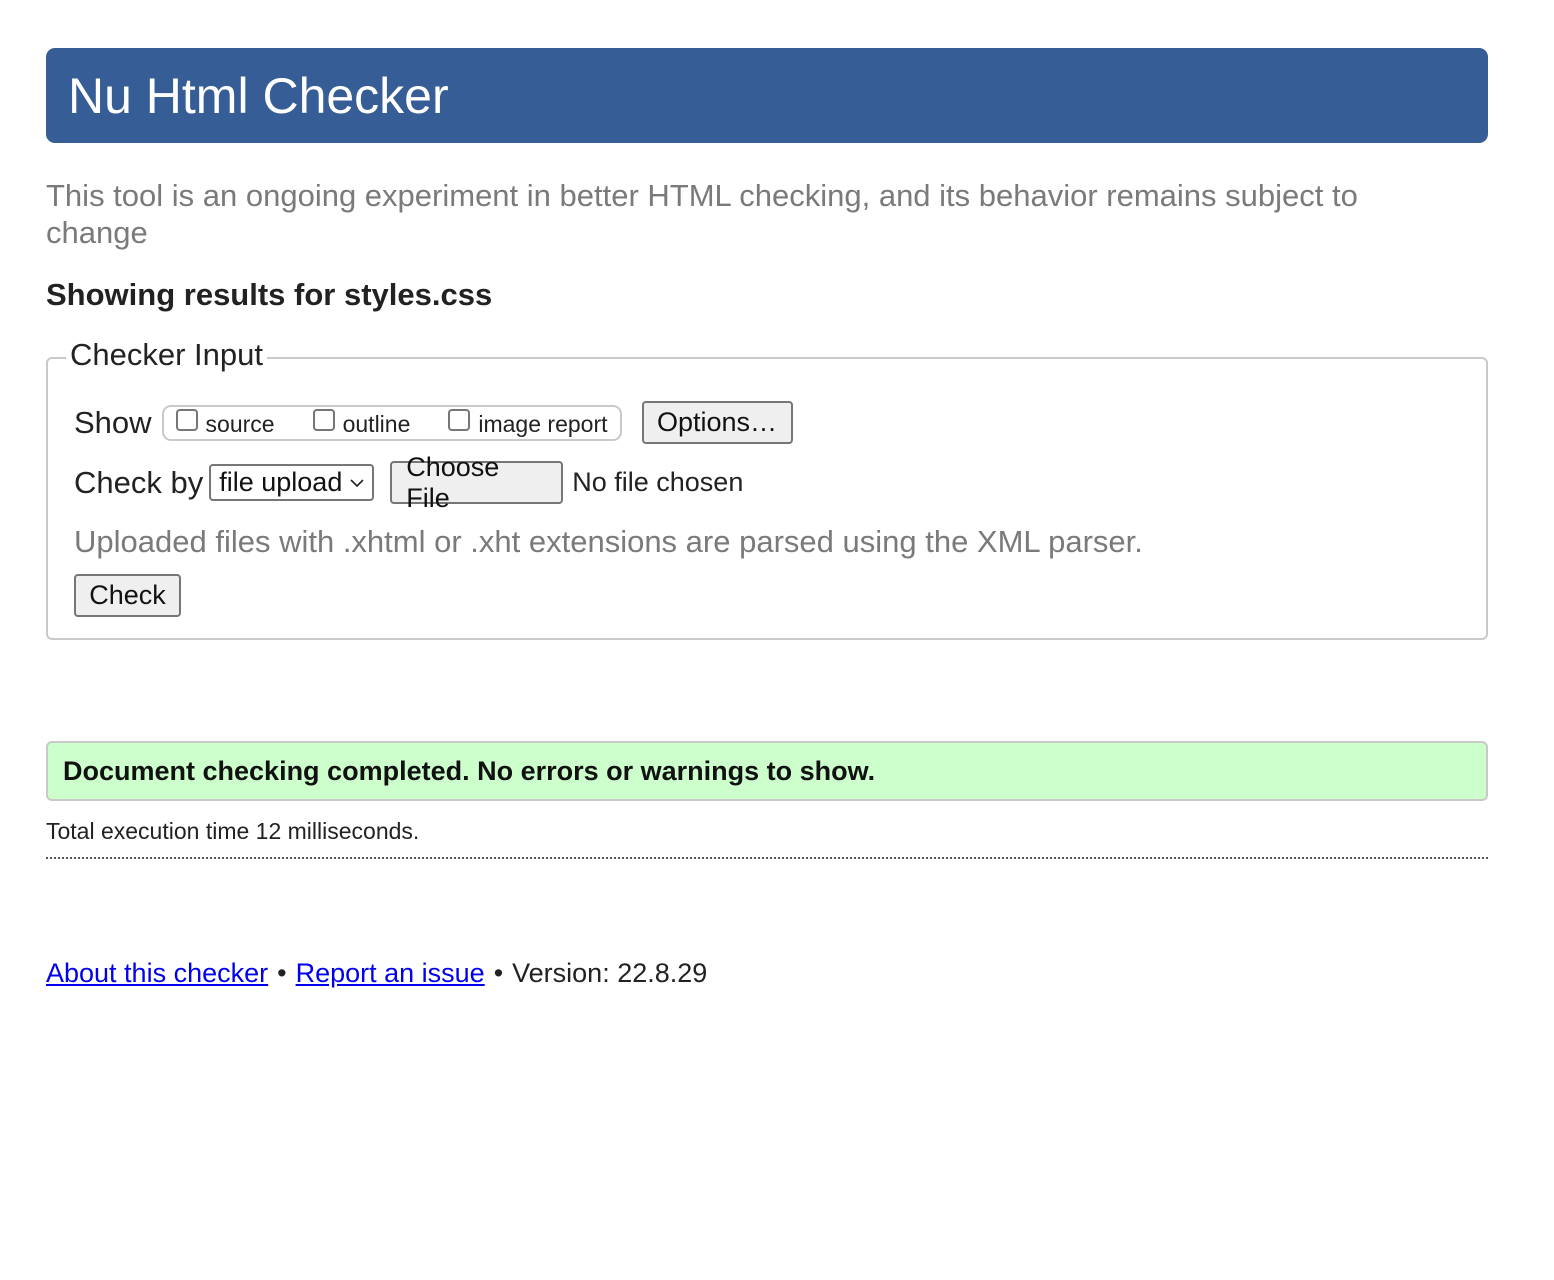  What do you see at coordinates (258, 95) in the screenshot?
I see `page-title: Nu Html Checker` at bounding box center [258, 95].